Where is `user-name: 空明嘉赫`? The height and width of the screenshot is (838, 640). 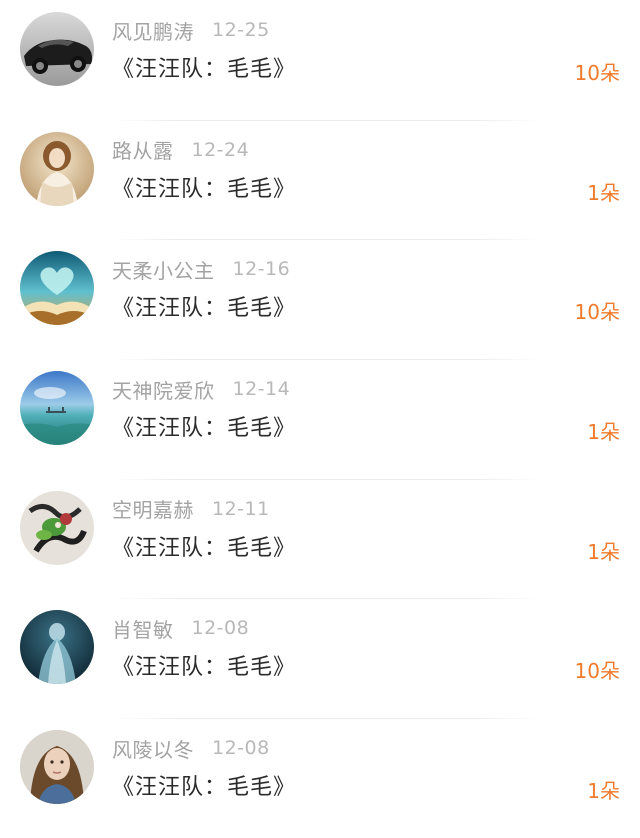
user-name: 空明嘉赫 is located at coordinates (153, 508).